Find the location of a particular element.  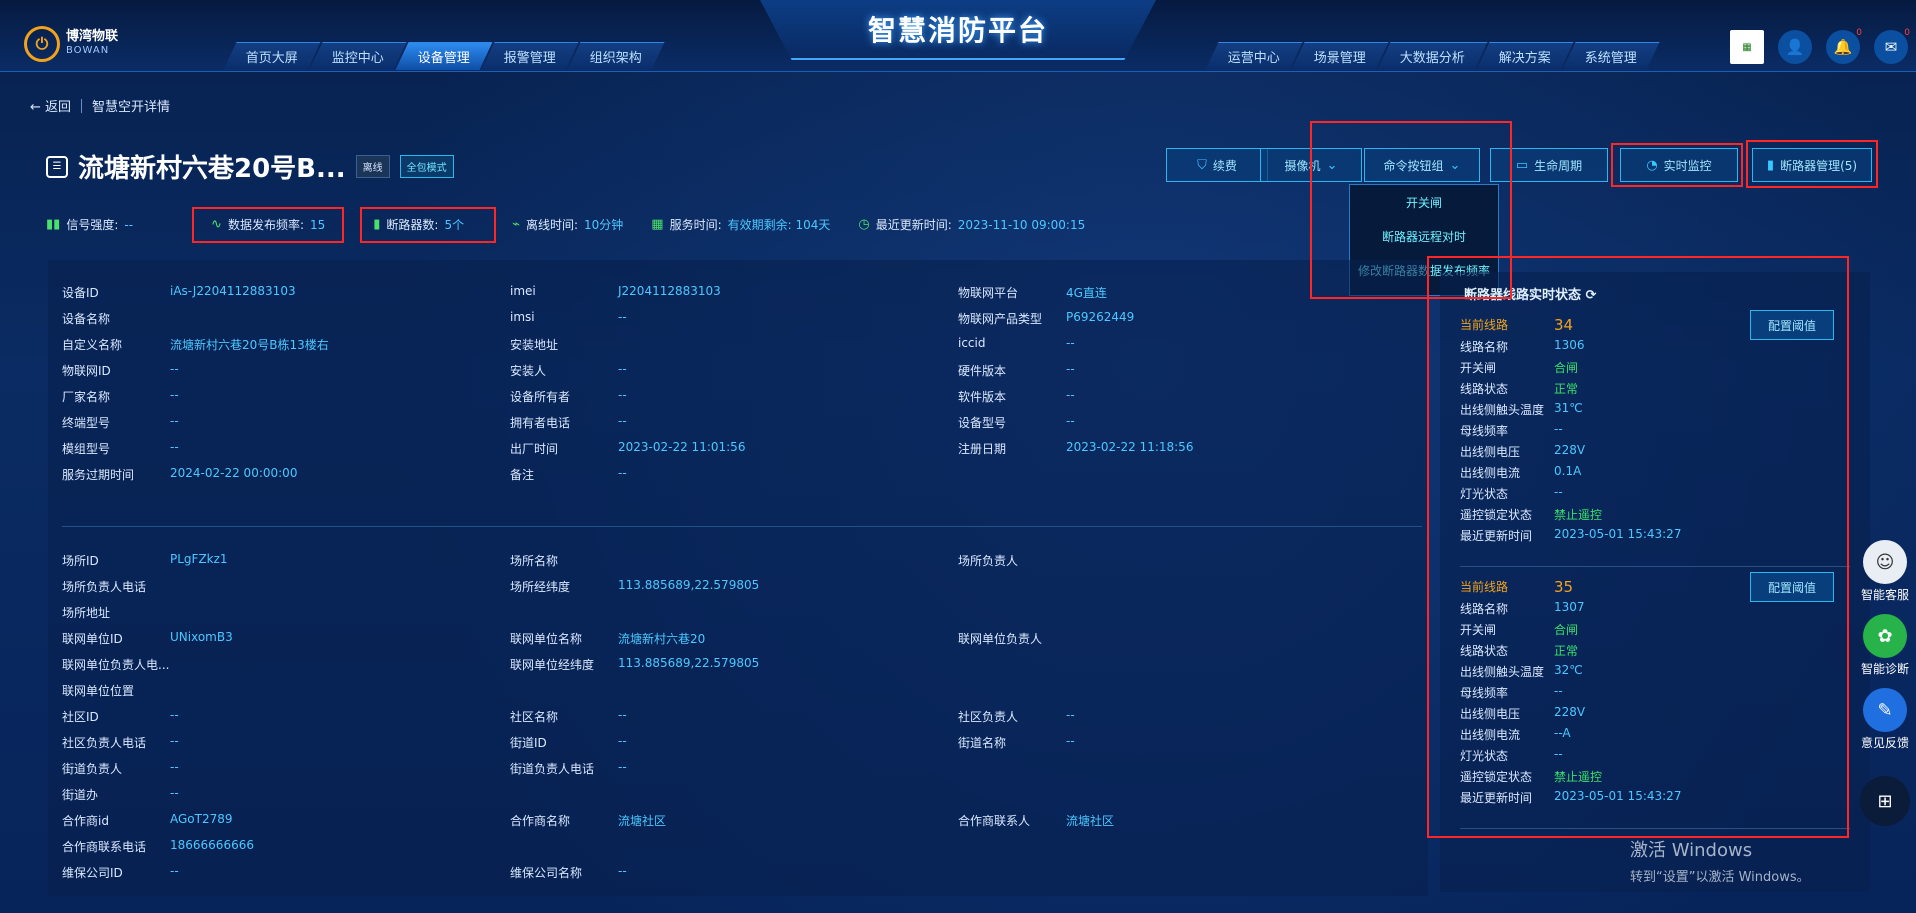

field-value: iAs-J2204112883103 is located at coordinates (233, 291).